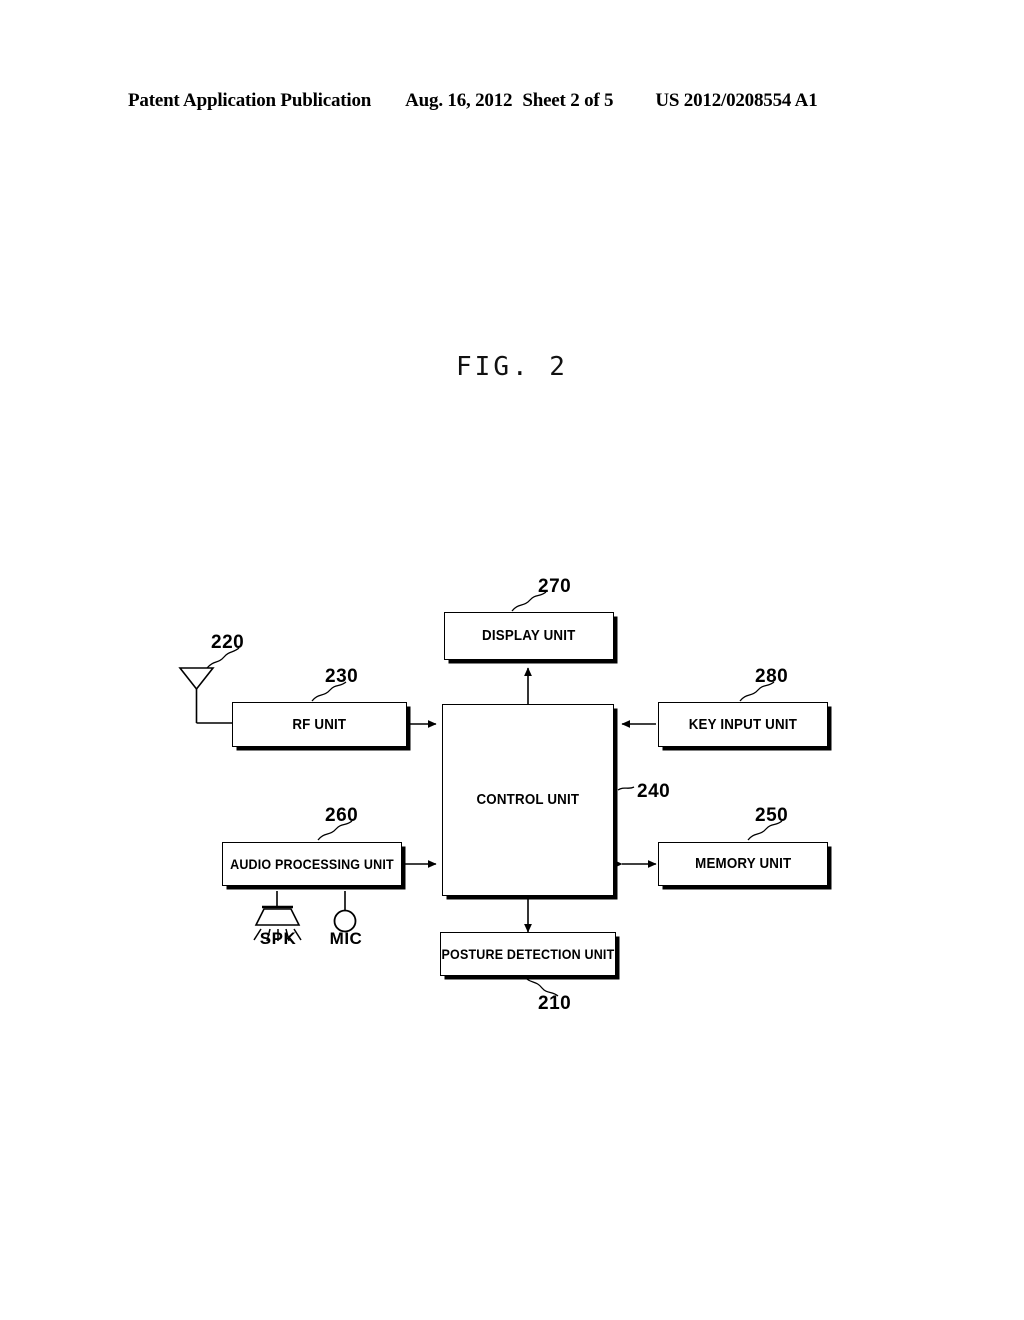 This screenshot has height=1320, width=1024. I want to click on block-control-unit: CONTROL UNIT, so click(528, 800).